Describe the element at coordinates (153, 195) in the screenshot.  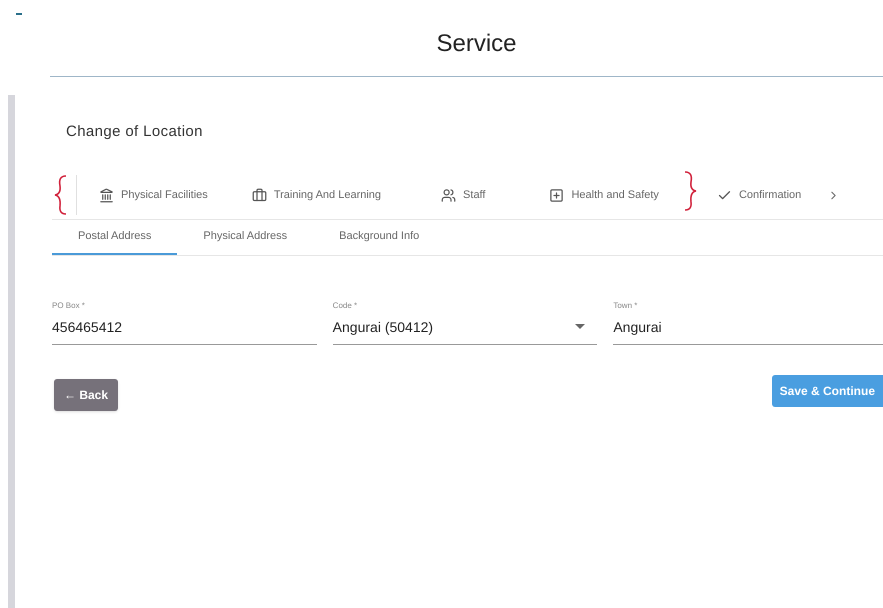
I see `step-tab: Physical Facilities` at that location.